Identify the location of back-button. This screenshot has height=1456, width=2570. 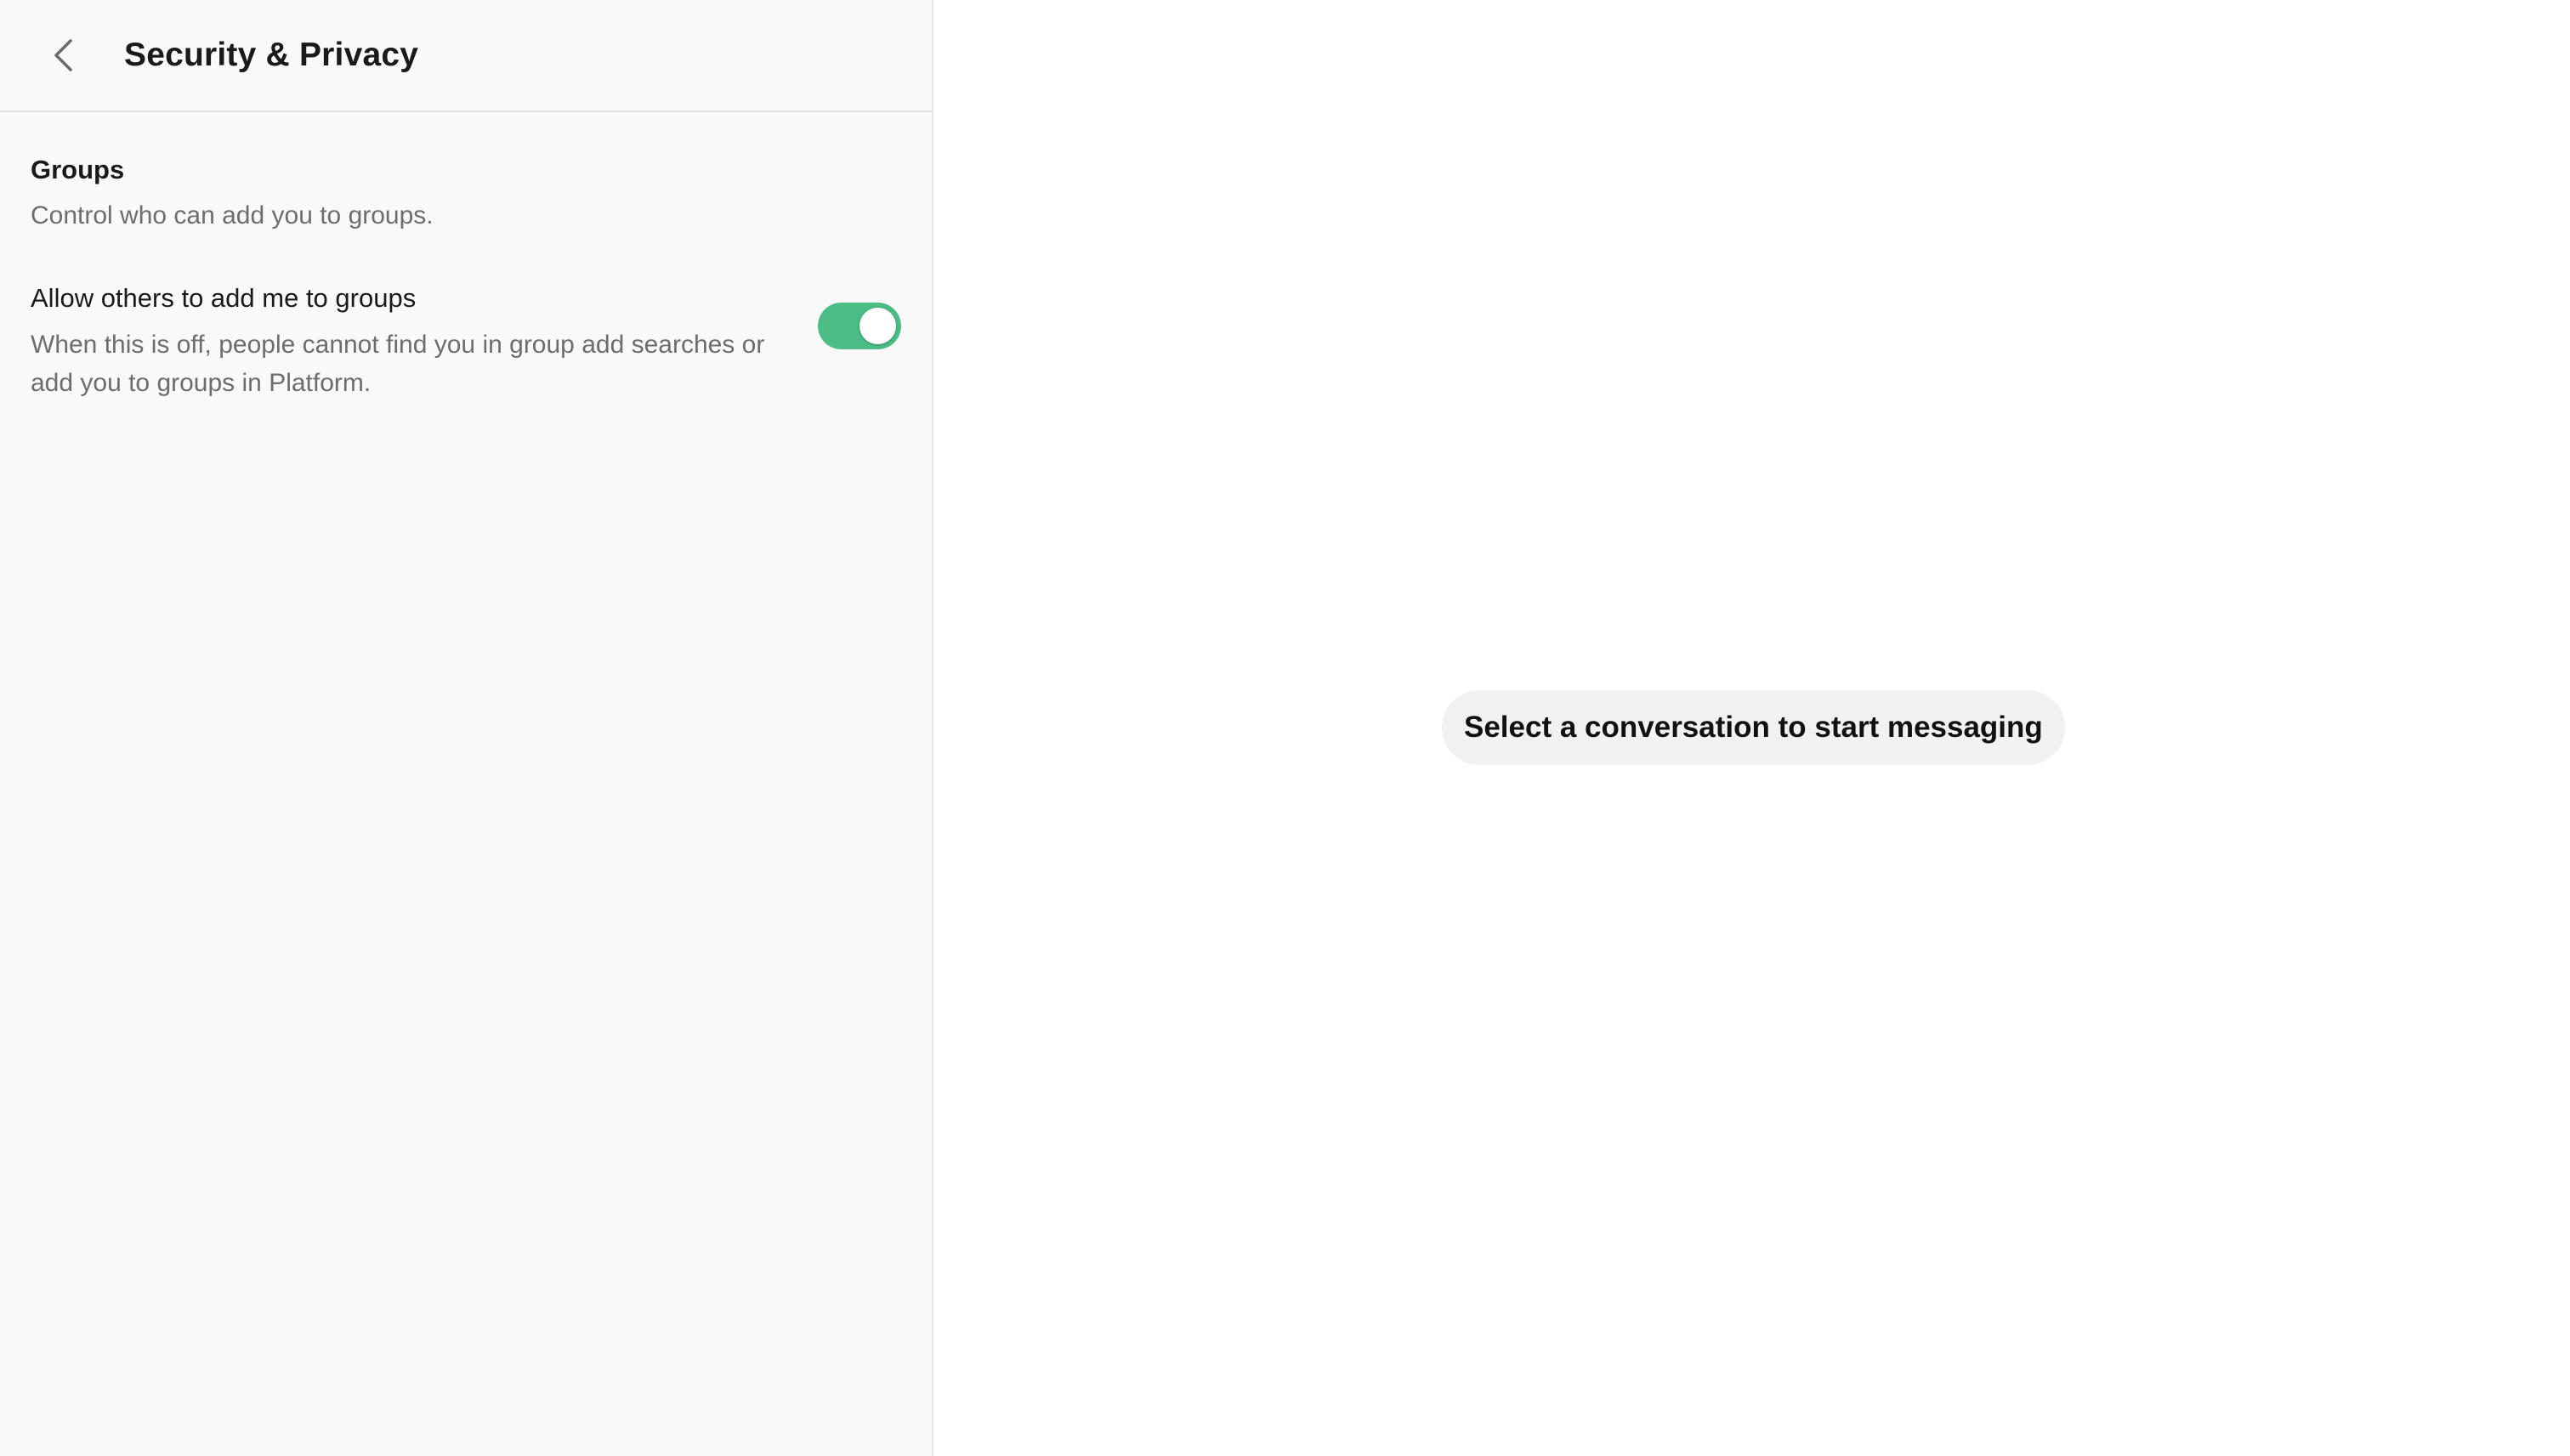
(63, 56).